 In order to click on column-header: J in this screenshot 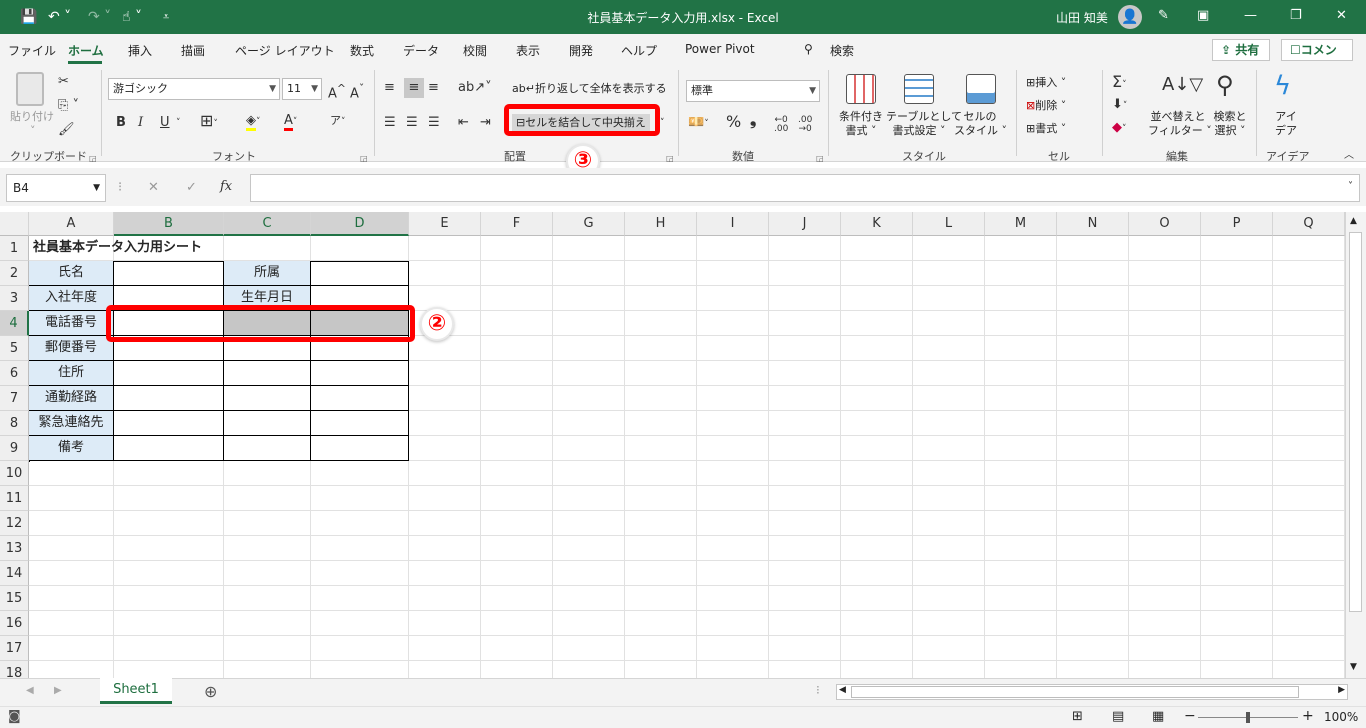, I will do `click(805, 224)`.